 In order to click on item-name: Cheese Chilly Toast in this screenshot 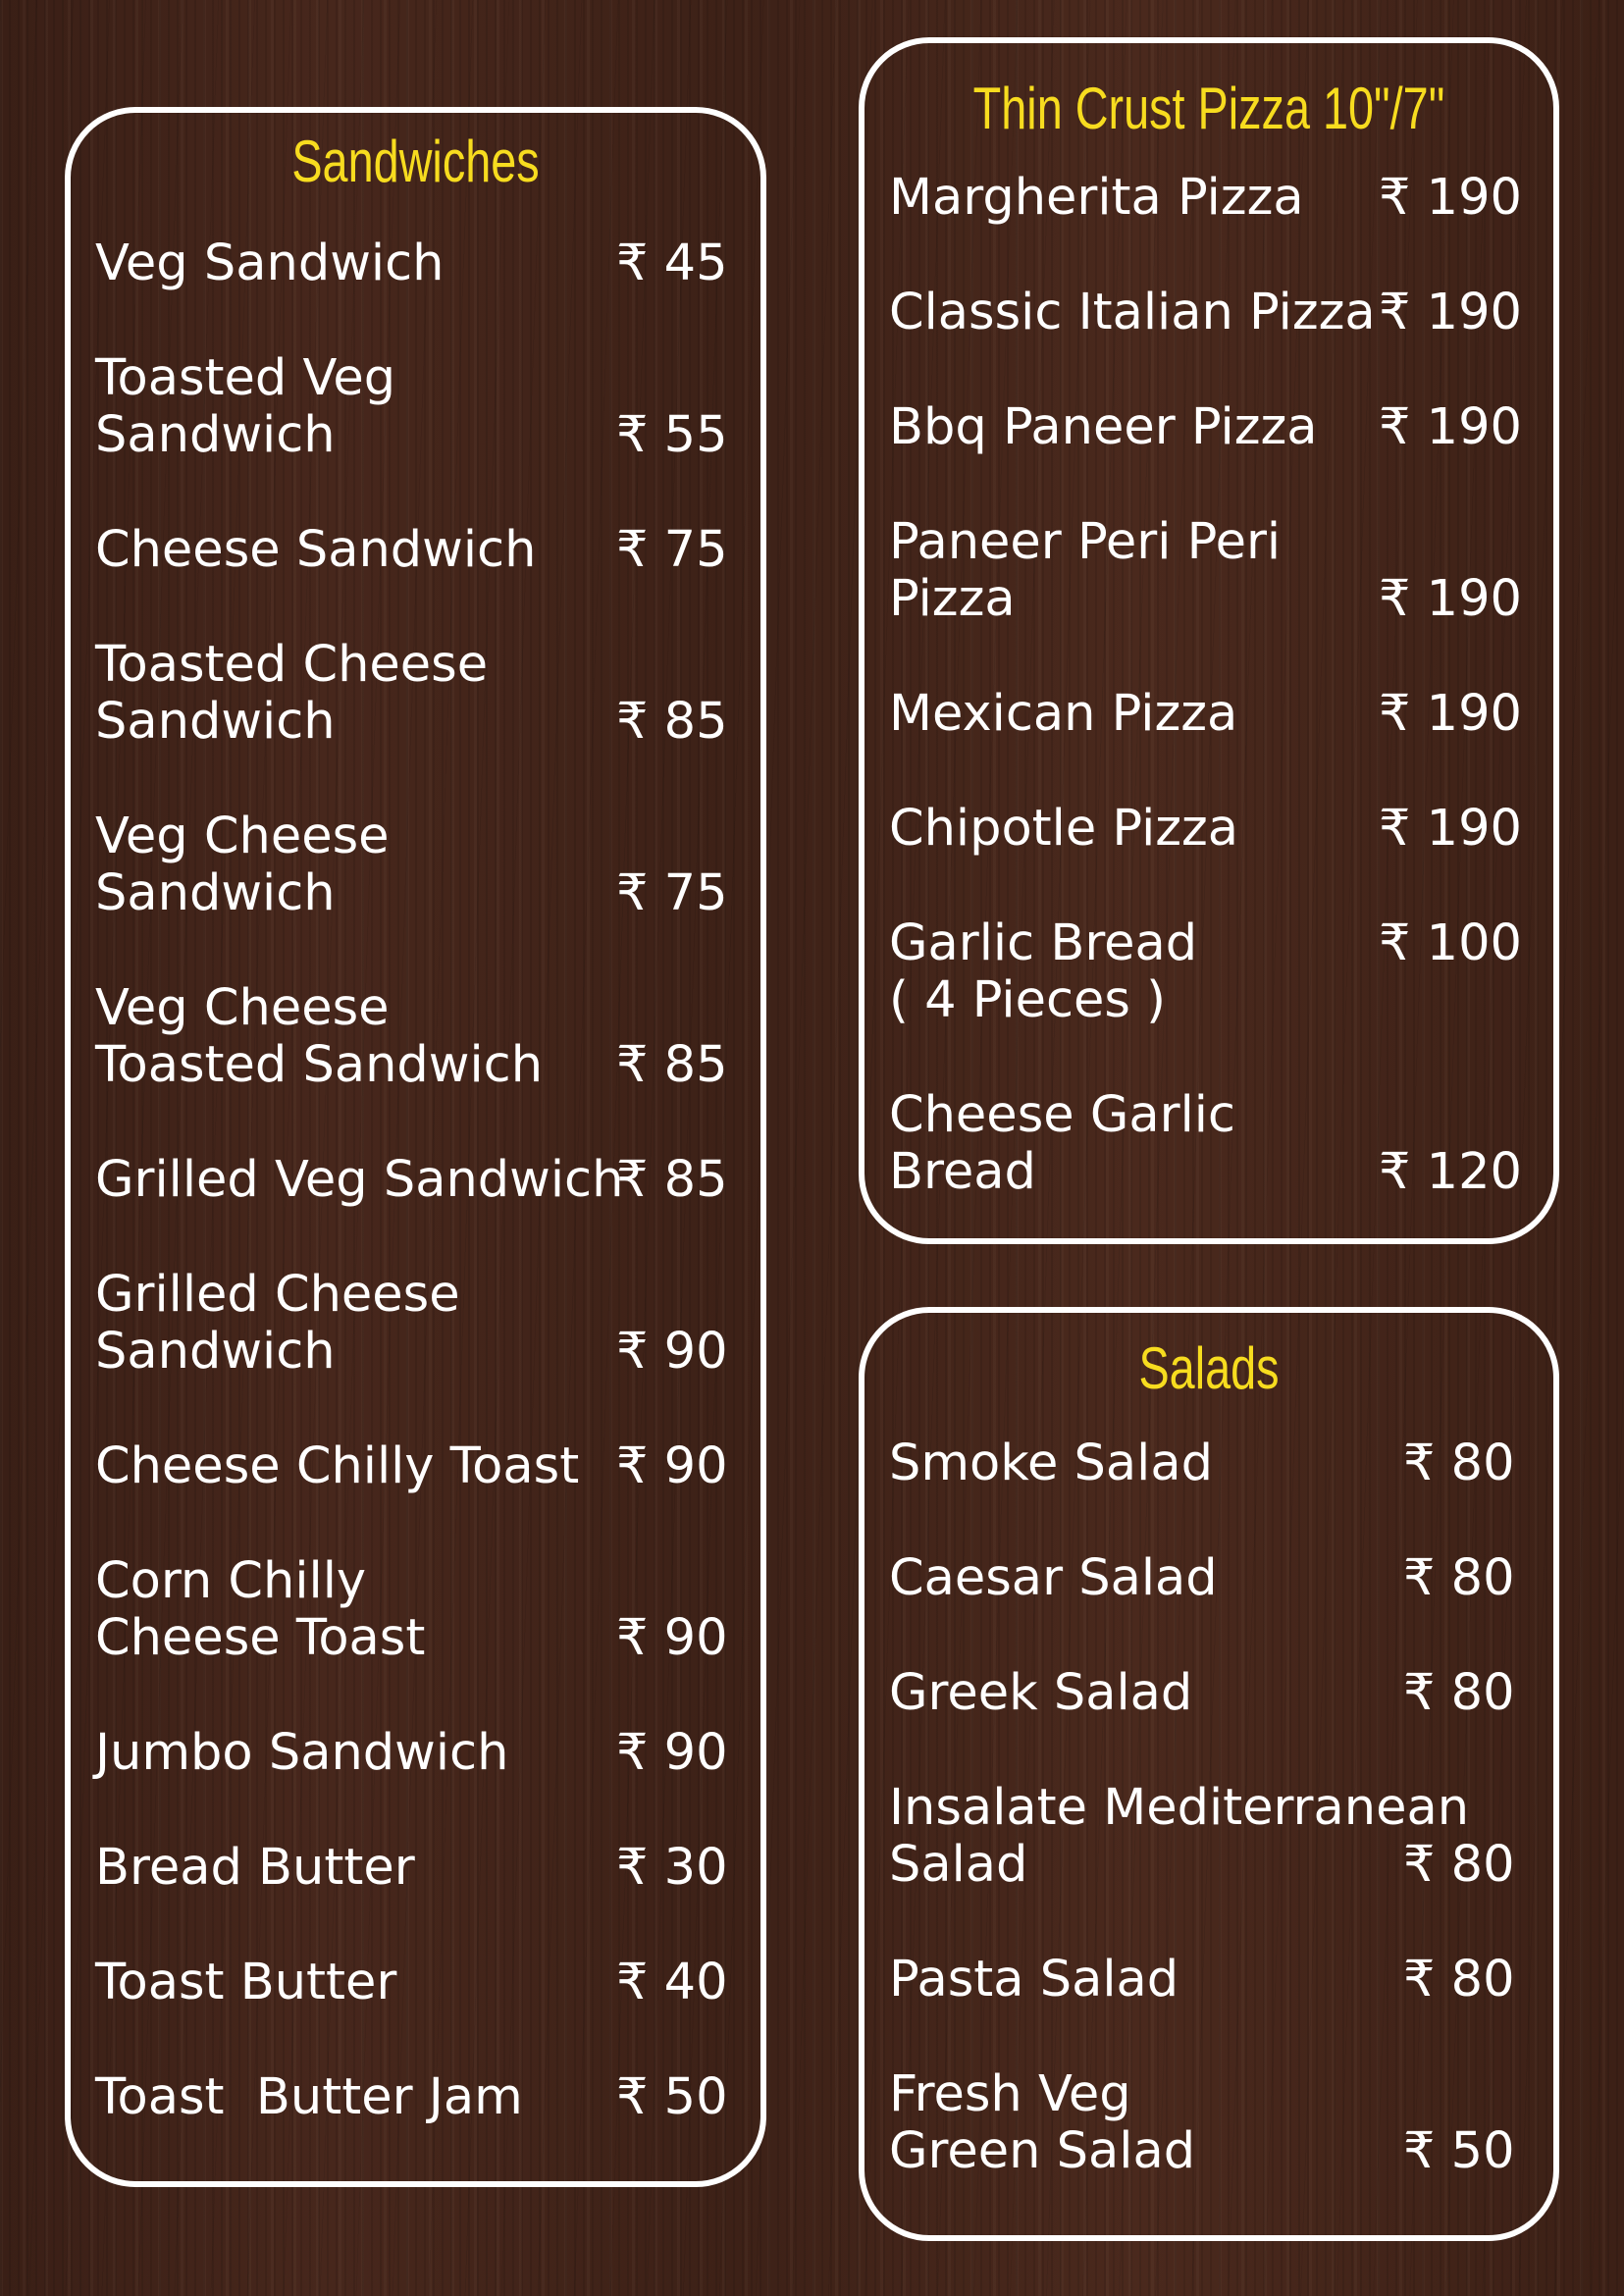, I will do `click(337, 1466)`.